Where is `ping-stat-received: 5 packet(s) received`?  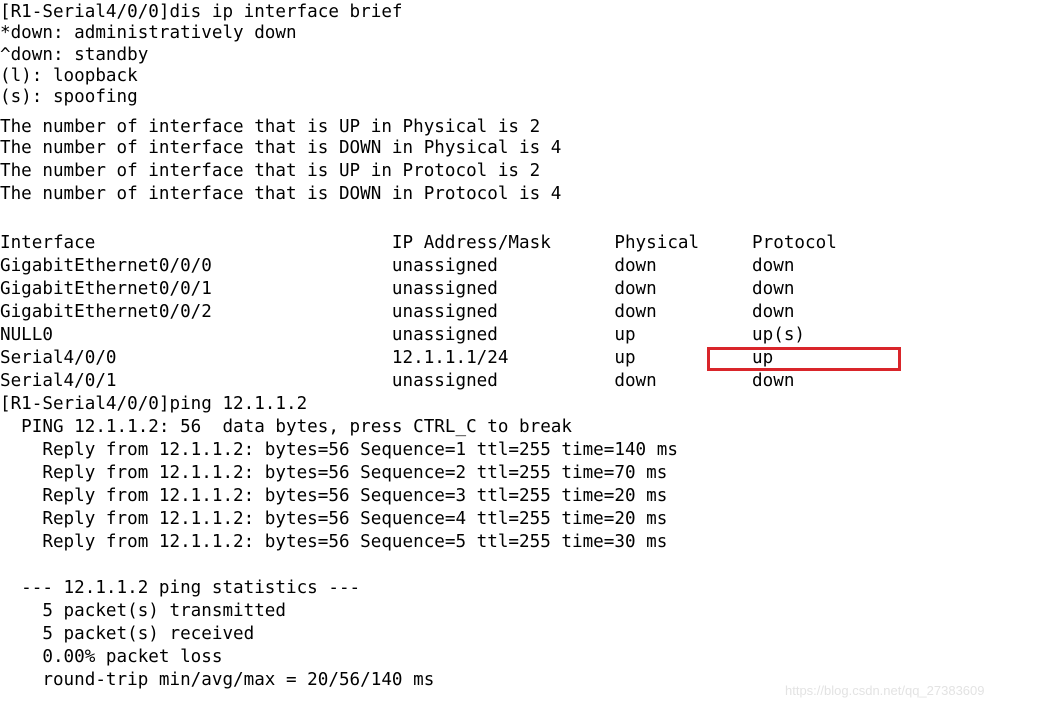
ping-stat-received: 5 packet(s) received is located at coordinates (127, 634).